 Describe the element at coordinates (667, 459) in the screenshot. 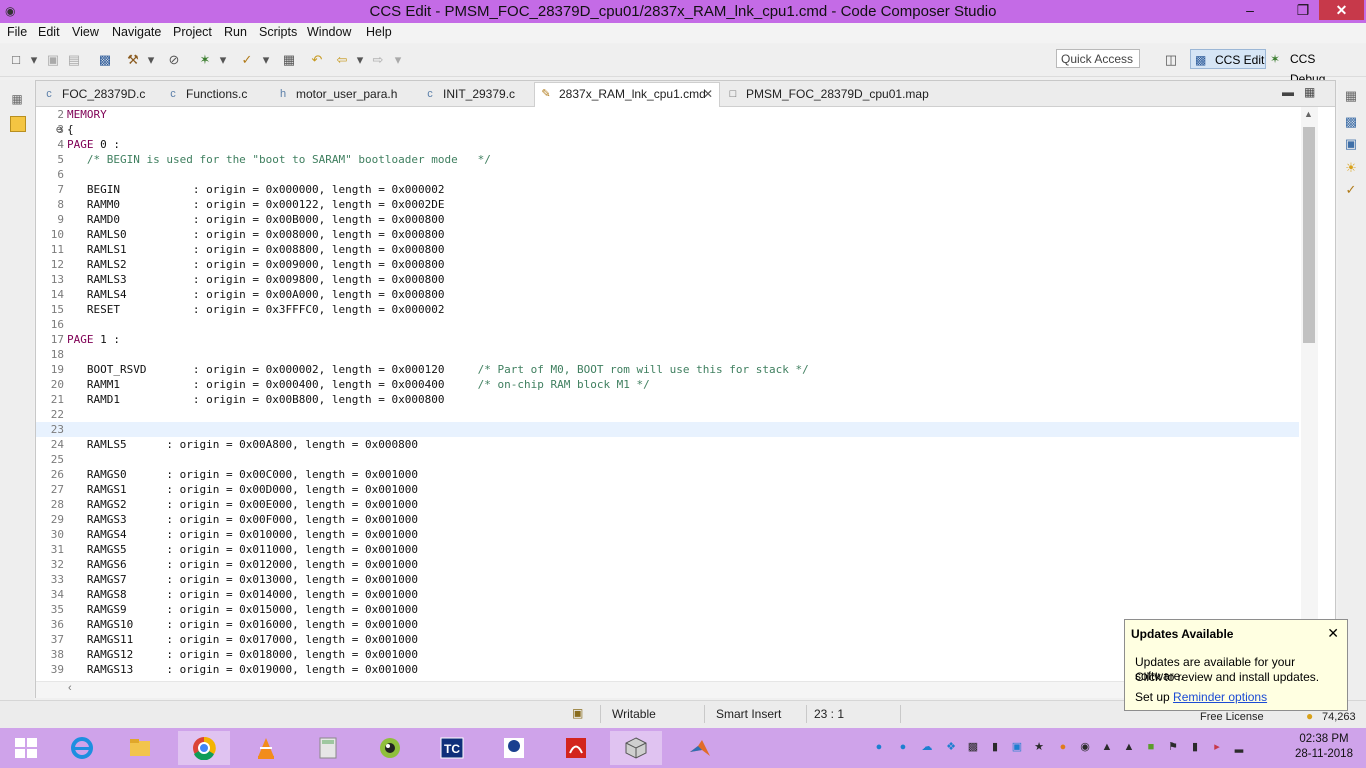

I see `code-line: 25` at that location.